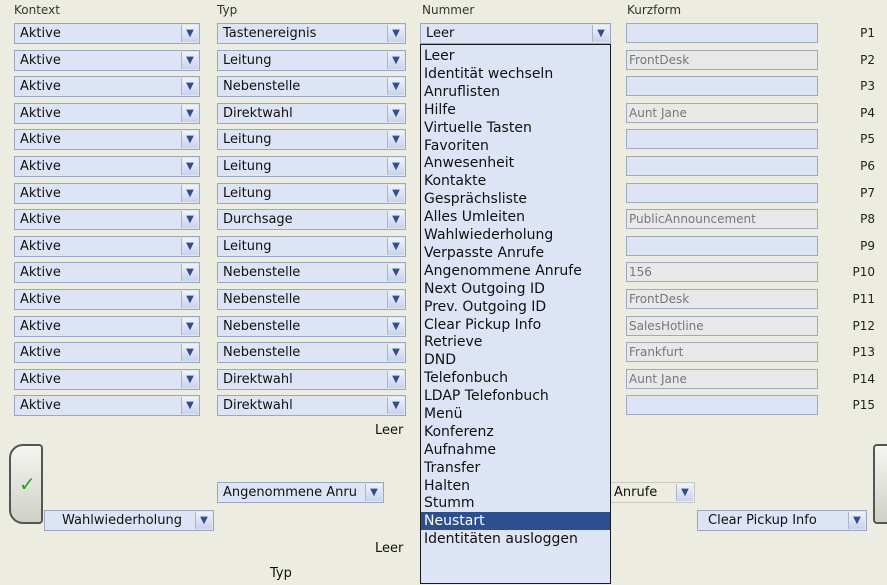 This screenshot has height=585, width=887. Describe the element at coordinates (516, 468) in the screenshot. I see `dropdown-option: Transfer` at that location.